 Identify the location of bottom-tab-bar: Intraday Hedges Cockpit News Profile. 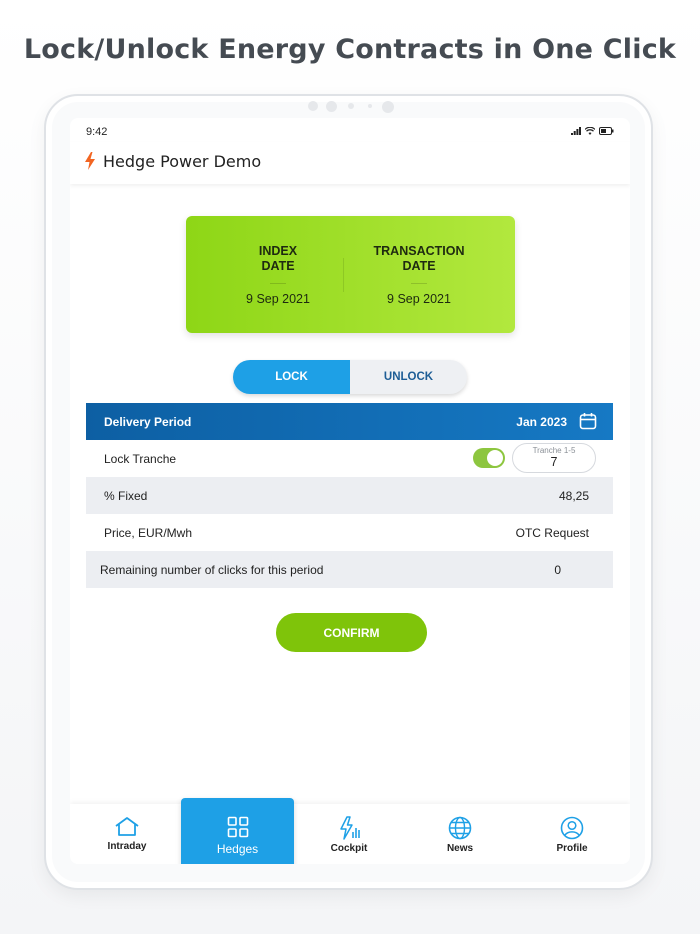
(350, 831).